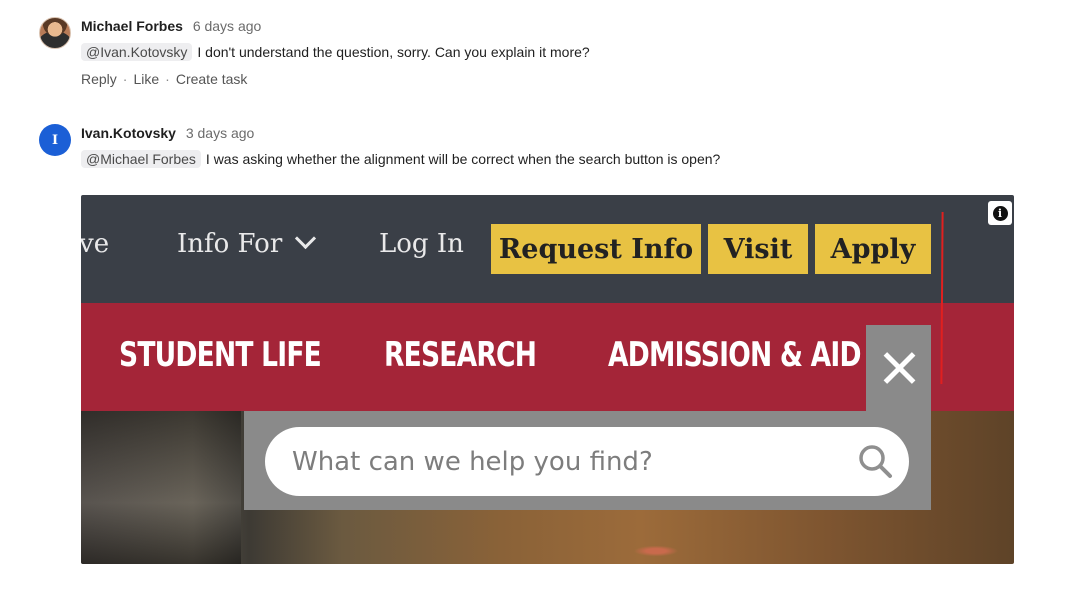 Image resolution: width=1079 pixels, height=592 pixels. What do you see at coordinates (212, 79) in the screenshot?
I see `create-task-button: Create task` at bounding box center [212, 79].